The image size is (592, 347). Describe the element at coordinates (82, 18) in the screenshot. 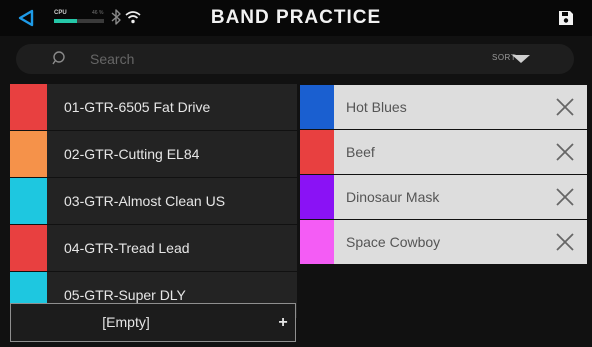

I see `cpu-meter: CPU 46 %` at that location.